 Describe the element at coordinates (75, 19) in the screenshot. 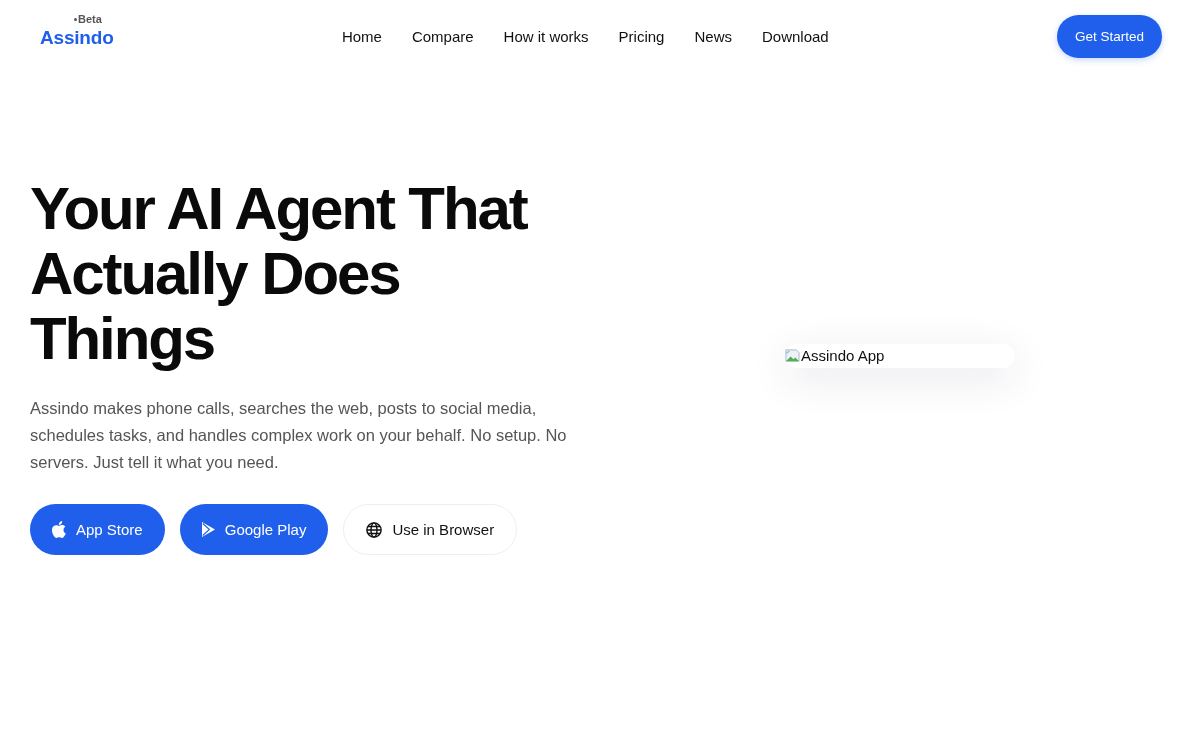

I see `dot-icon` at that location.